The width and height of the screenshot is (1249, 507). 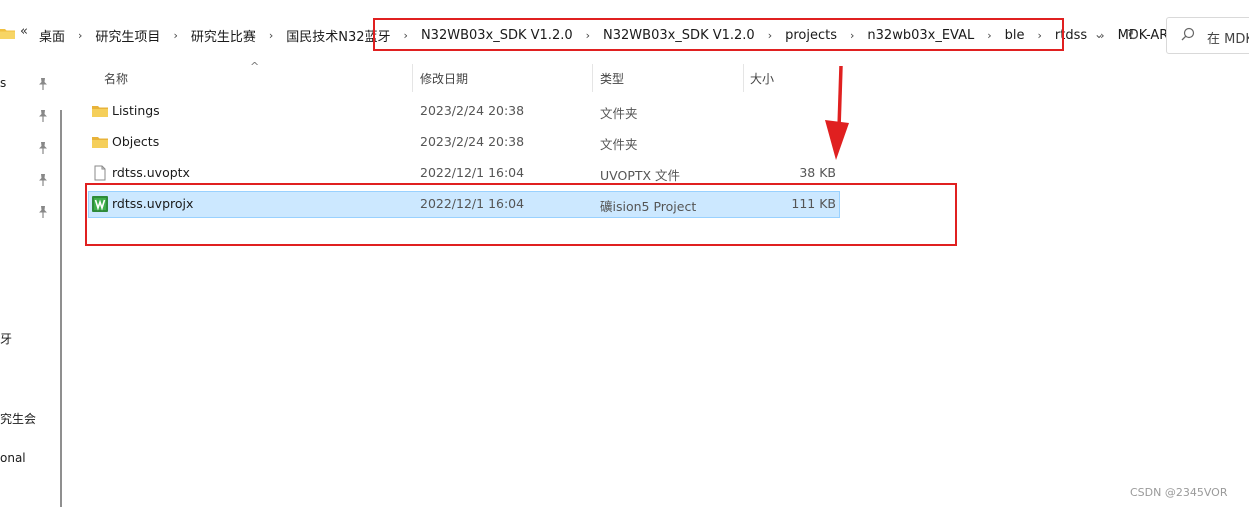 I want to click on file-name: Objects, so click(x=135, y=141).